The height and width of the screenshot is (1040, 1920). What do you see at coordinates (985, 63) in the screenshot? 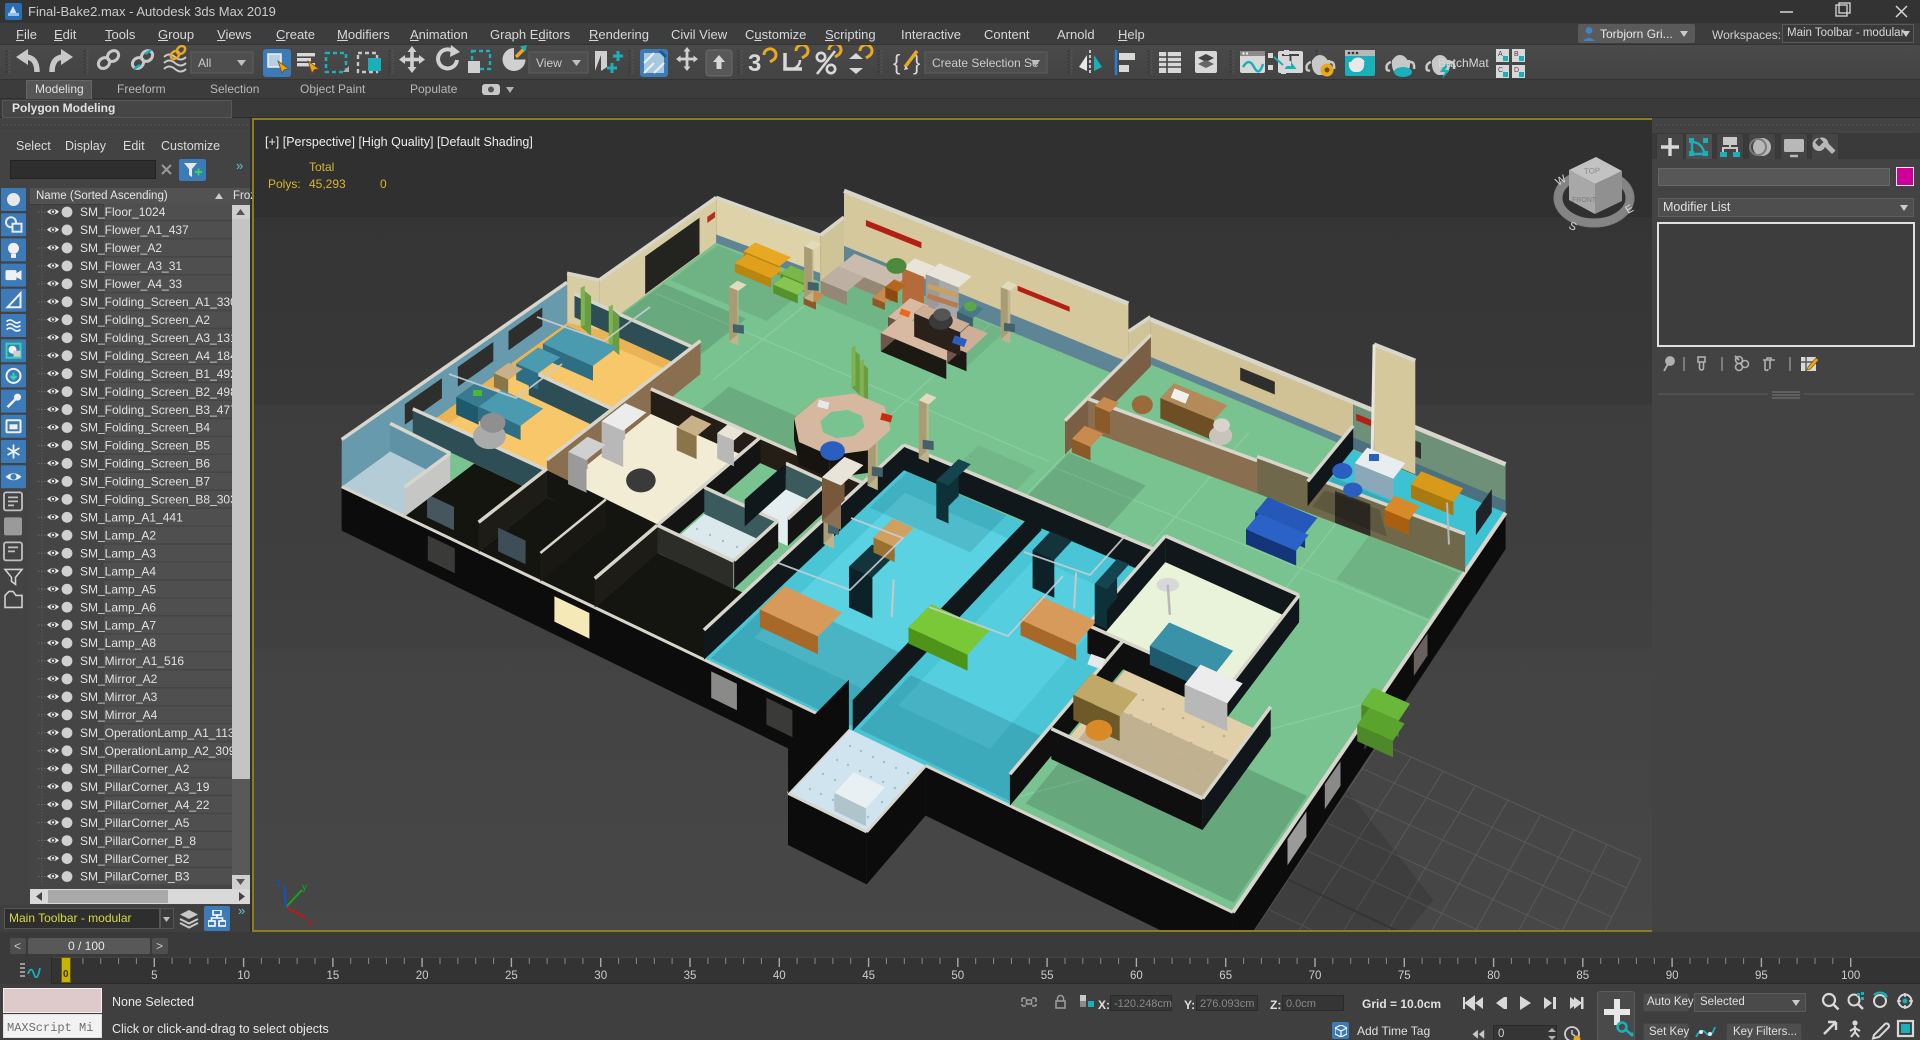
I see `svg-text: Create Selection Se` at bounding box center [985, 63].